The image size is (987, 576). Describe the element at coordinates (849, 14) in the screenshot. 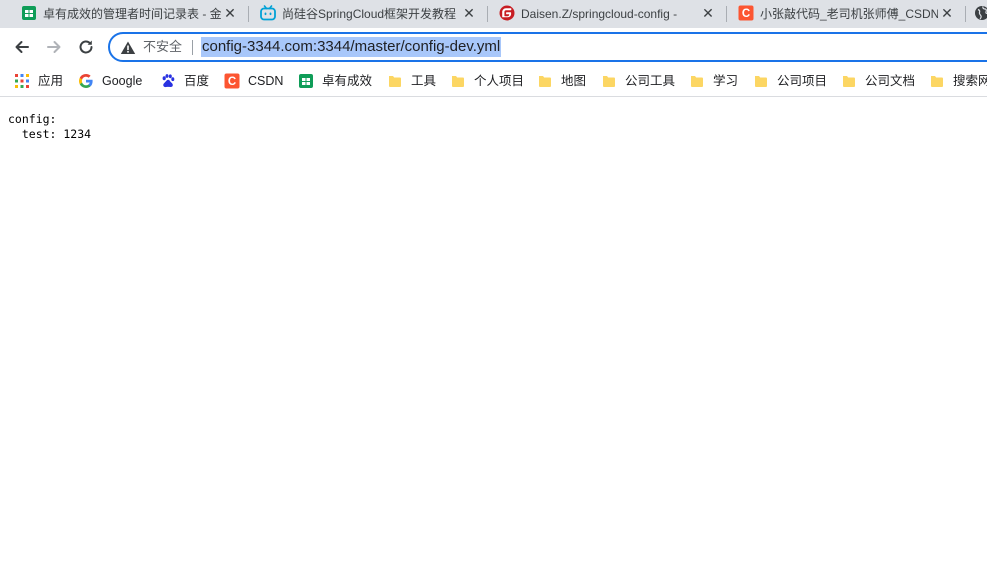

I see `tab-title: 小张敲代码_老司机张师傅_CSDN` at that location.